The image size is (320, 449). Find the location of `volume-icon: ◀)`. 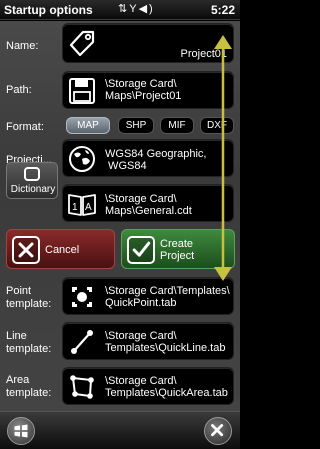

volume-icon: ◀) is located at coordinates (146, 9).